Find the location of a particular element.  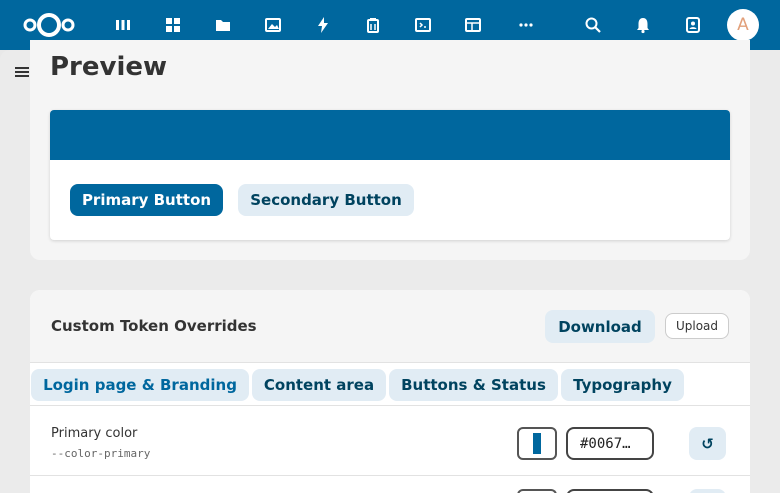

nextcloud-logo-icon is located at coordinates (49, 25).